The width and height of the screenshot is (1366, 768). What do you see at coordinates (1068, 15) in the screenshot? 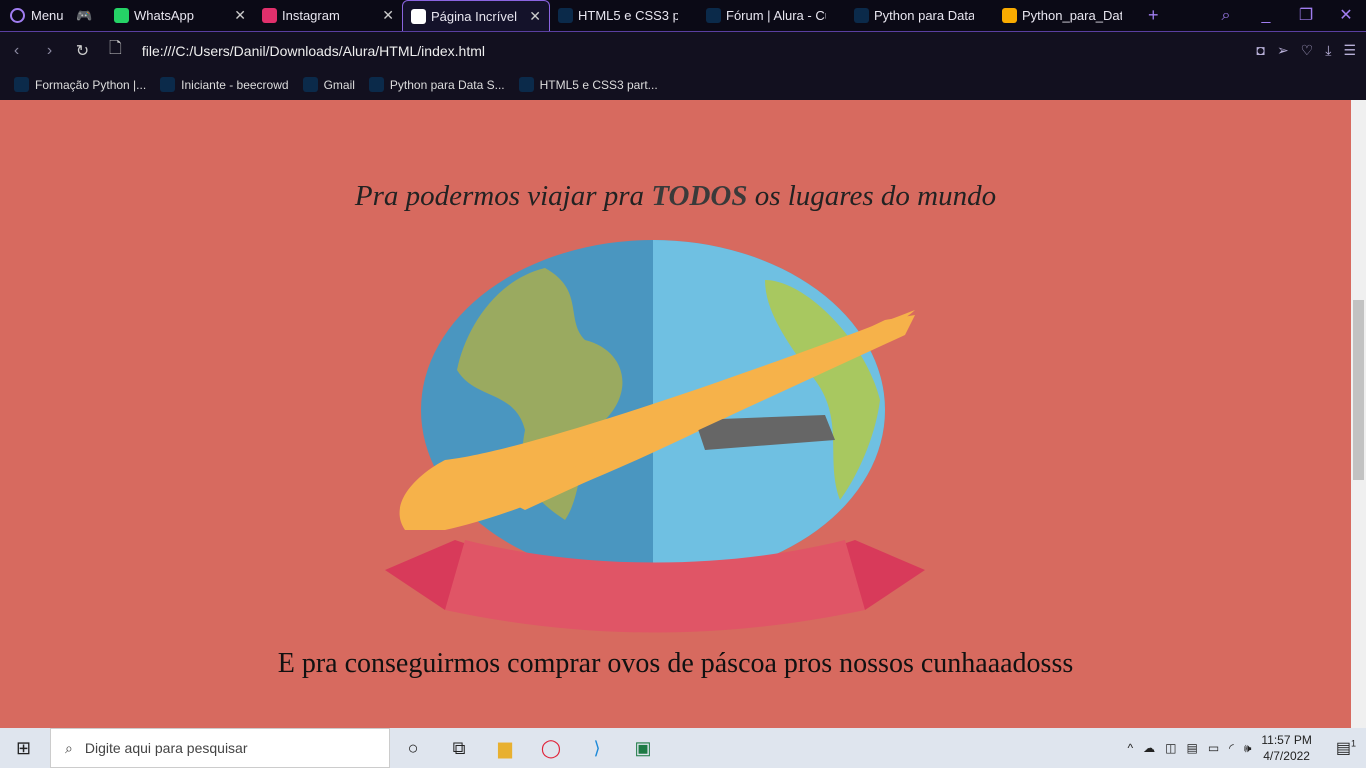
I see `tab-6: Python_para_Data` at bounding box center [1068, 15].